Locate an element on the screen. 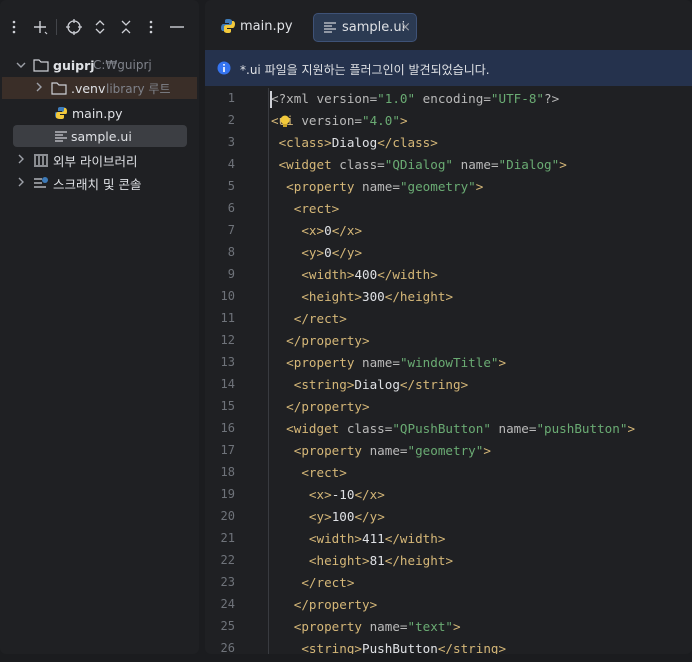 This screenshot has width=692, height=662. line-number: 4 is located at coordinates (231, 164).